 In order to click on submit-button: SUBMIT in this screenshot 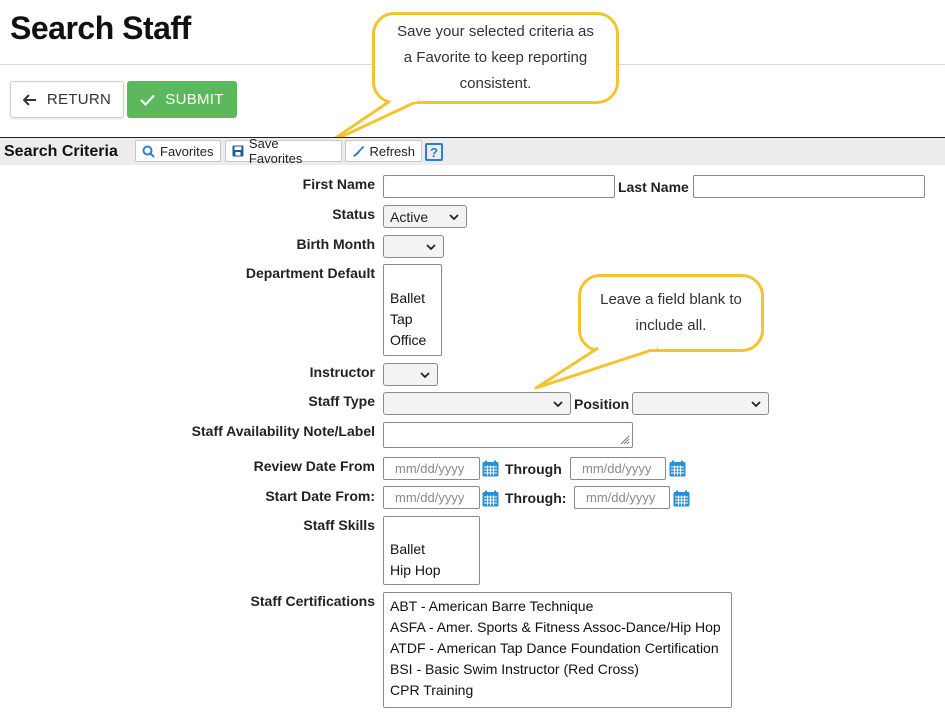, I will do `click(182, 99)`.